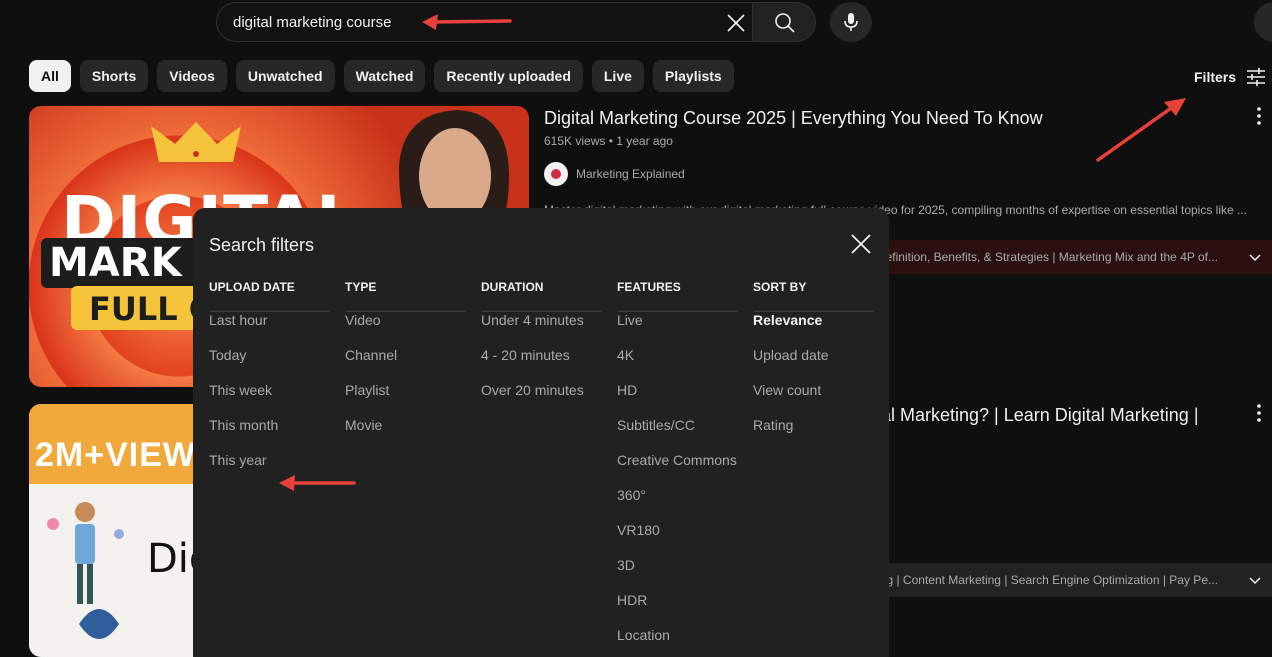 The image size is (1272, 657). Describe the element at coordinates (677, 539) in the screenshot. I see `filter-option-vr180: VR180` at that location.